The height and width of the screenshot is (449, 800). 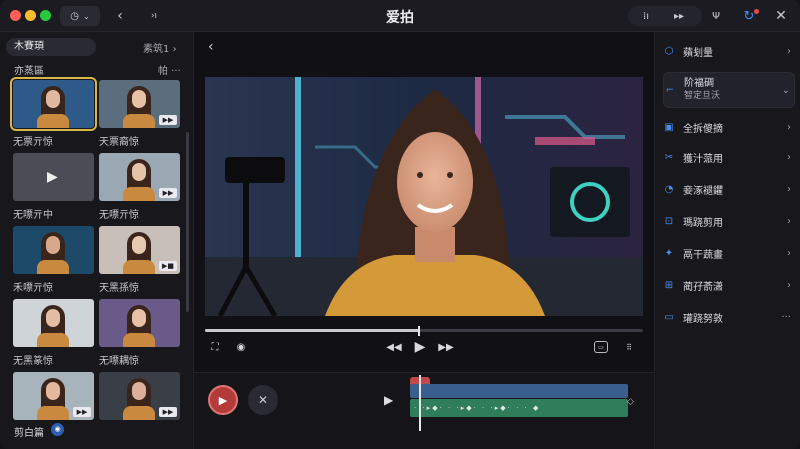 I want to click on clip-type-badge: ▶■, so click(x=168, y=266).